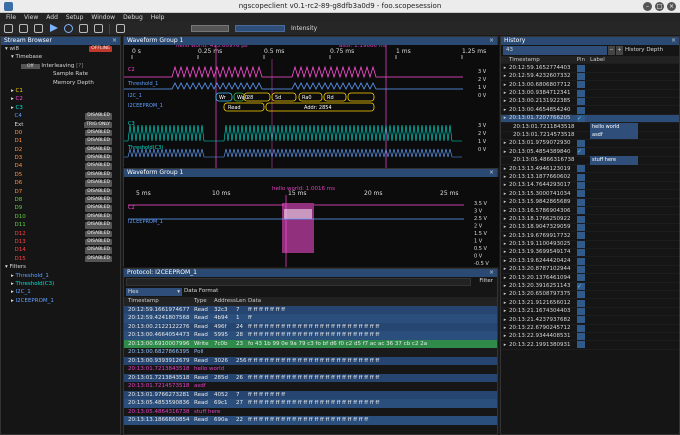  What do you see at coordinates (298, 282) in the screenshot?
I see `protocol-filter-input` at bounding box center [298, 282].